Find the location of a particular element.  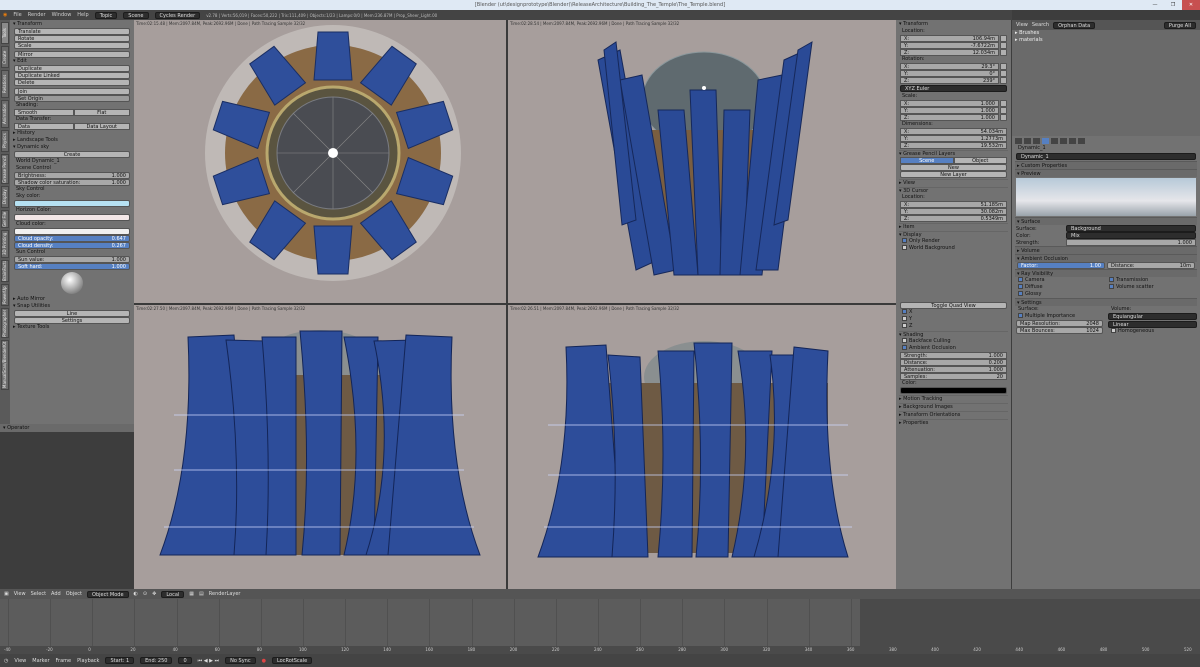

sun-sphere-icon is located at coordinates (72, 283).